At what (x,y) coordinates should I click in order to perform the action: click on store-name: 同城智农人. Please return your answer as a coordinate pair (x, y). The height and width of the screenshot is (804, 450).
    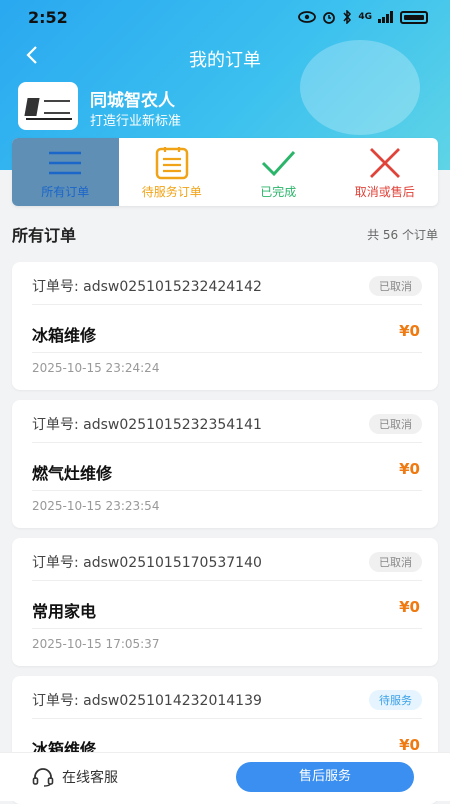
    Looking at the image, I should click on (132, 101).